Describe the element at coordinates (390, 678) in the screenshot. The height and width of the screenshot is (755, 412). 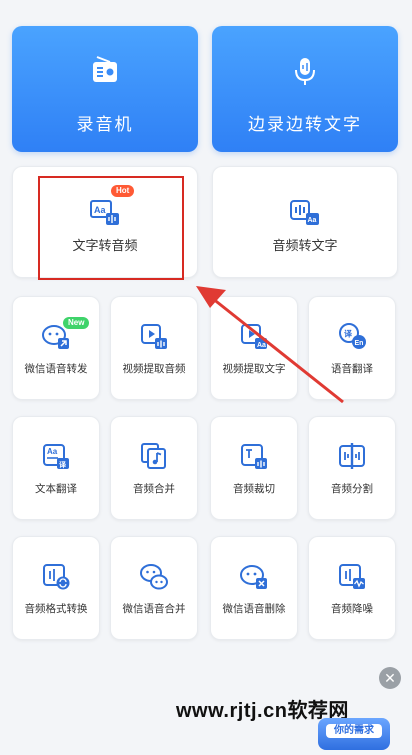
I see `close-icon: ✕` at that location.